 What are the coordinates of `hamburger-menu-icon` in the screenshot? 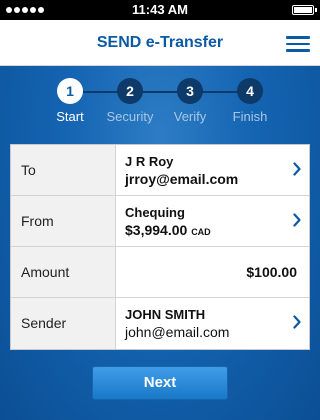 It's located at (298, 44).